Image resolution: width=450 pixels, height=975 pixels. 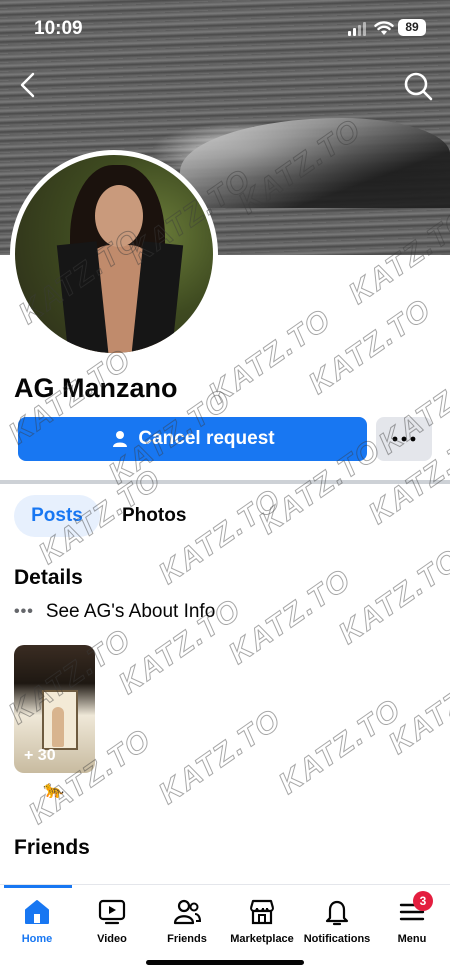 What do you see at coordinates (384, 28) in the screenshot?
I see `wifi-icon` at bounding box center [384, 28].